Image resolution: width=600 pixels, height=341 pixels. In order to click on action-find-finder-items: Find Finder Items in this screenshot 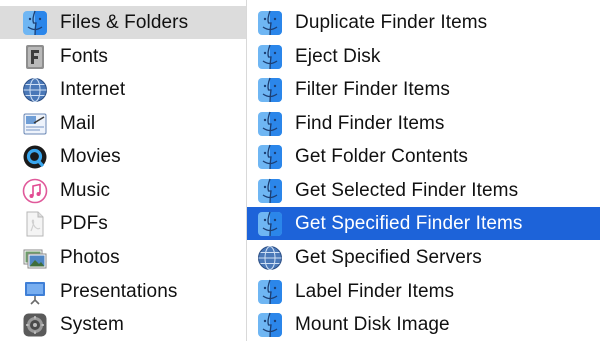, I will do `click(423, 123)`.